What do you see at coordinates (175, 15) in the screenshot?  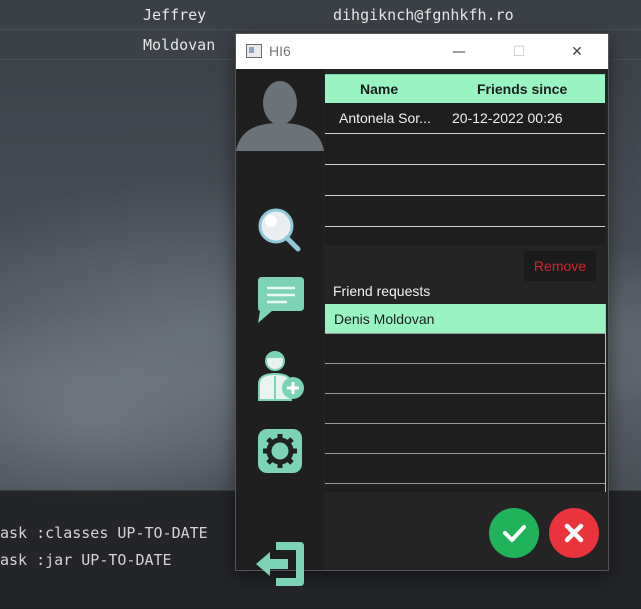 I see `background-name-cell: Jeffrey` at bounding box center [175, 15].